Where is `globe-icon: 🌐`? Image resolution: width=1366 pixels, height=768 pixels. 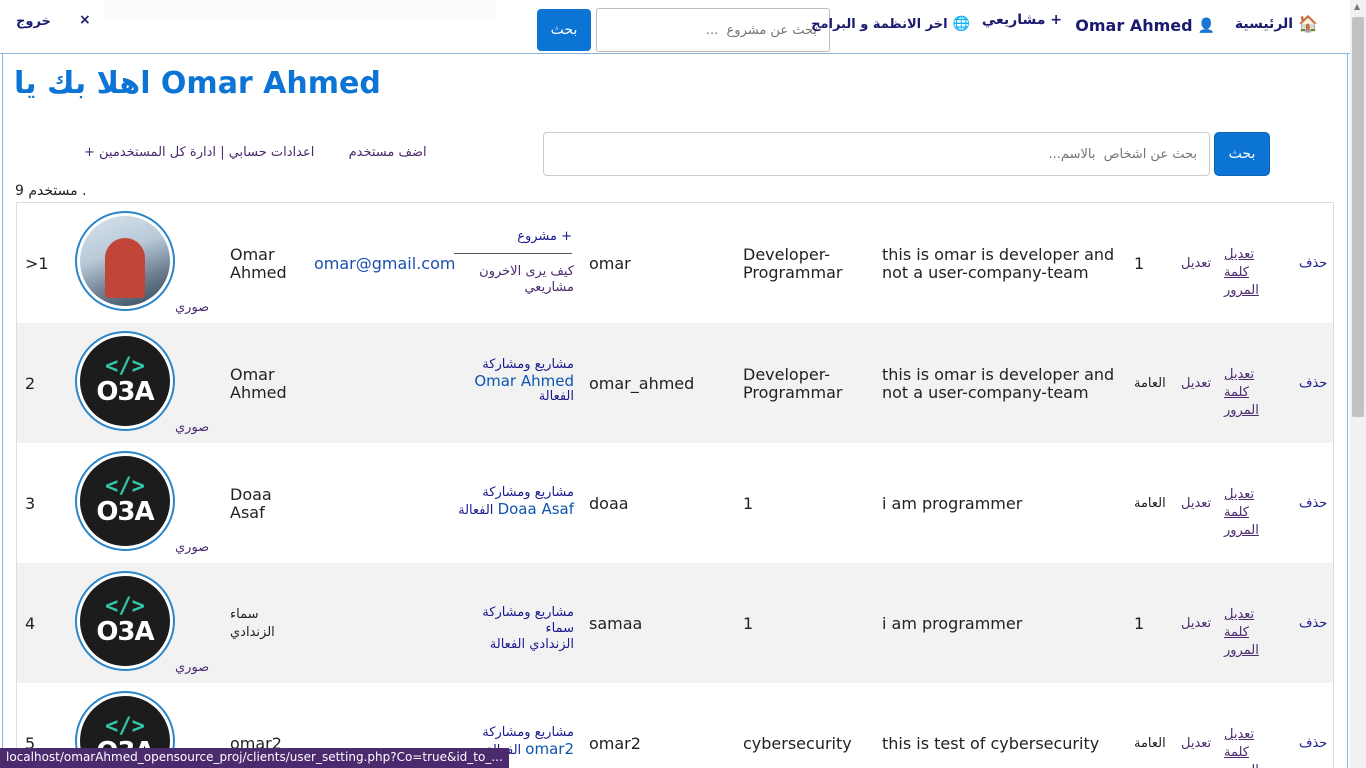
globe-icon: 🌐 is located at coordinates (961, 24).